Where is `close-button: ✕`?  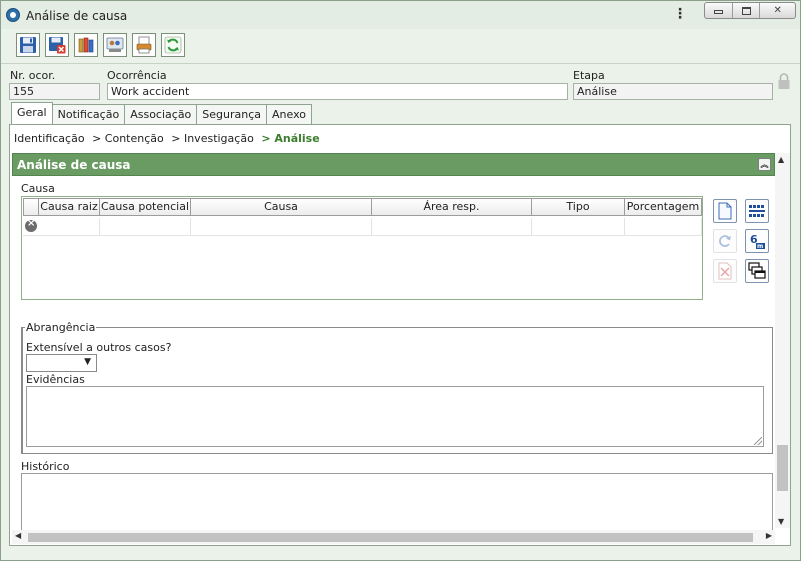 close-button: ✕ is located at coordinates (777, 10).